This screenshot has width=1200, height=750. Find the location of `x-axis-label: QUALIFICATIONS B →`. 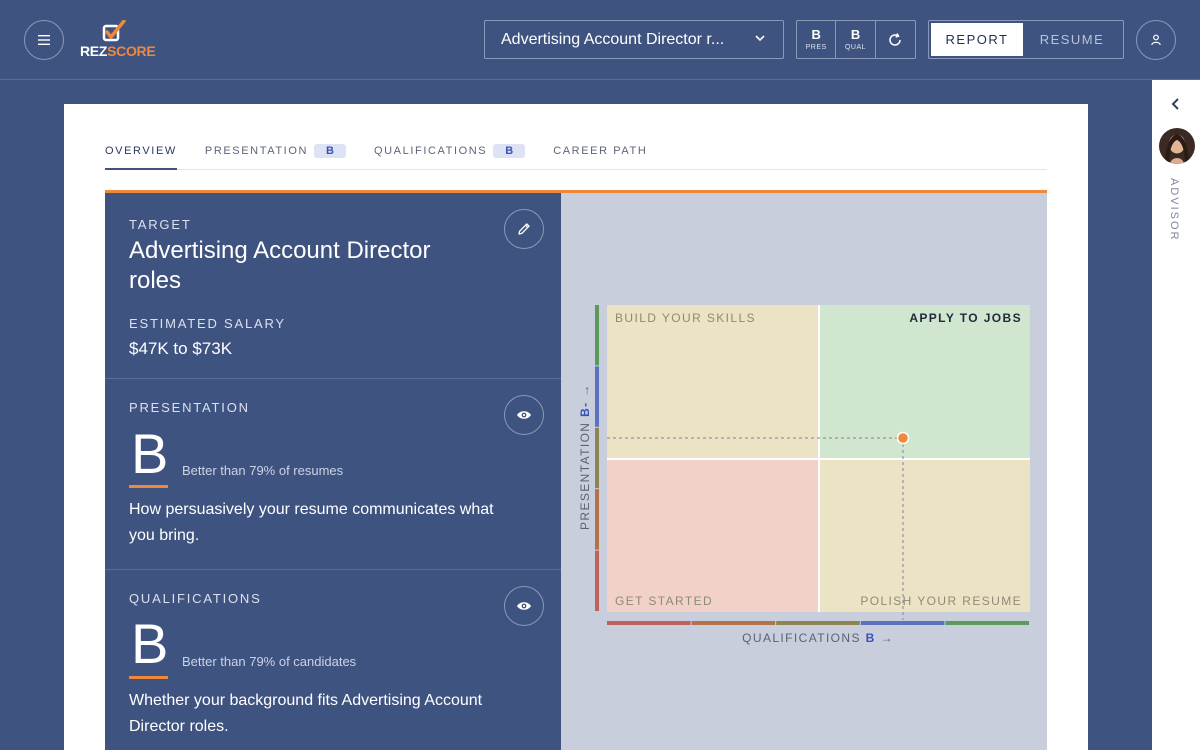

x-axis-label: QUALIFICATIONS B → is located at coordinates (818, 638).